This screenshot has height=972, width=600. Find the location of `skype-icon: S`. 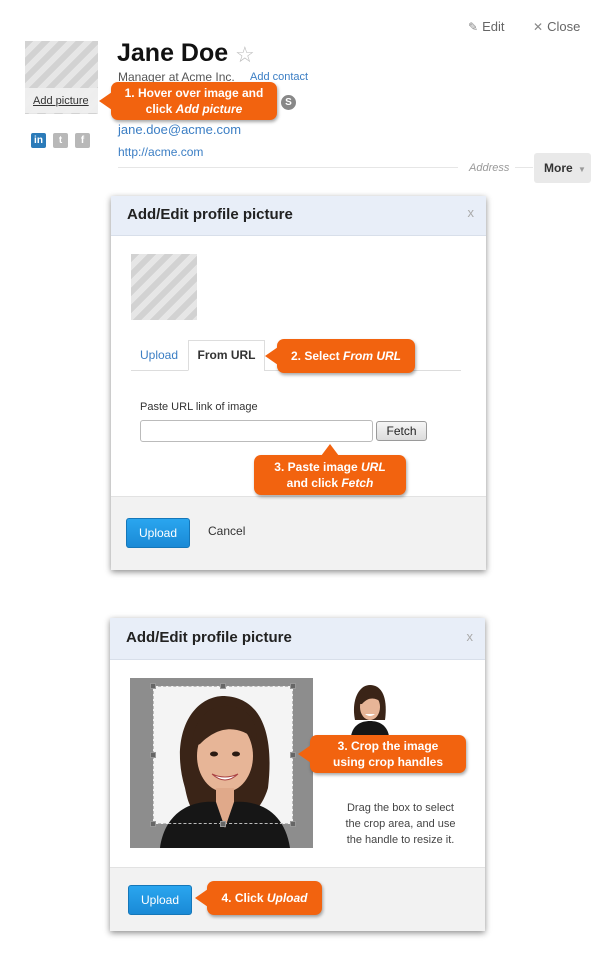

skype-icon: S is located at coordinates (288, 102).